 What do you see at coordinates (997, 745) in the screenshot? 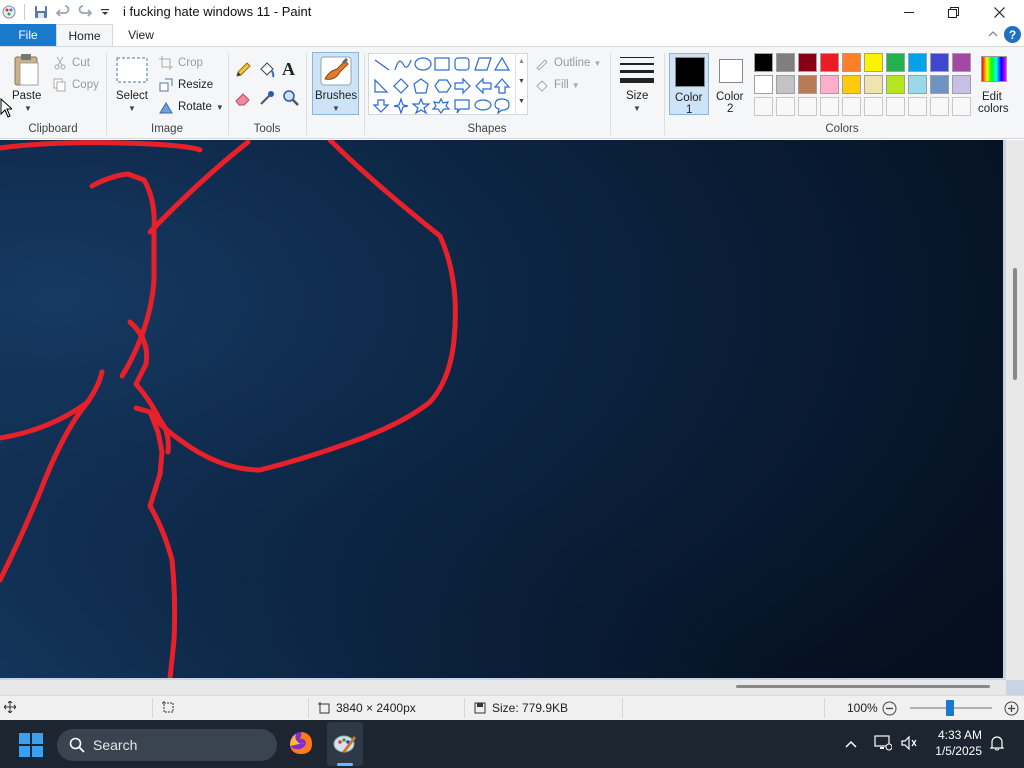
I see `notification-icon` at bounding box center [997, 745].